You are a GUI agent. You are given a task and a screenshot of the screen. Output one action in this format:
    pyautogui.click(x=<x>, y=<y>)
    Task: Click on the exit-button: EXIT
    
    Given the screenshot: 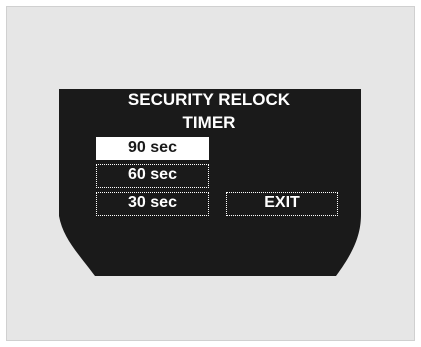 What is the action you would take?
    pyautogui.click(x=282, y=204)
    